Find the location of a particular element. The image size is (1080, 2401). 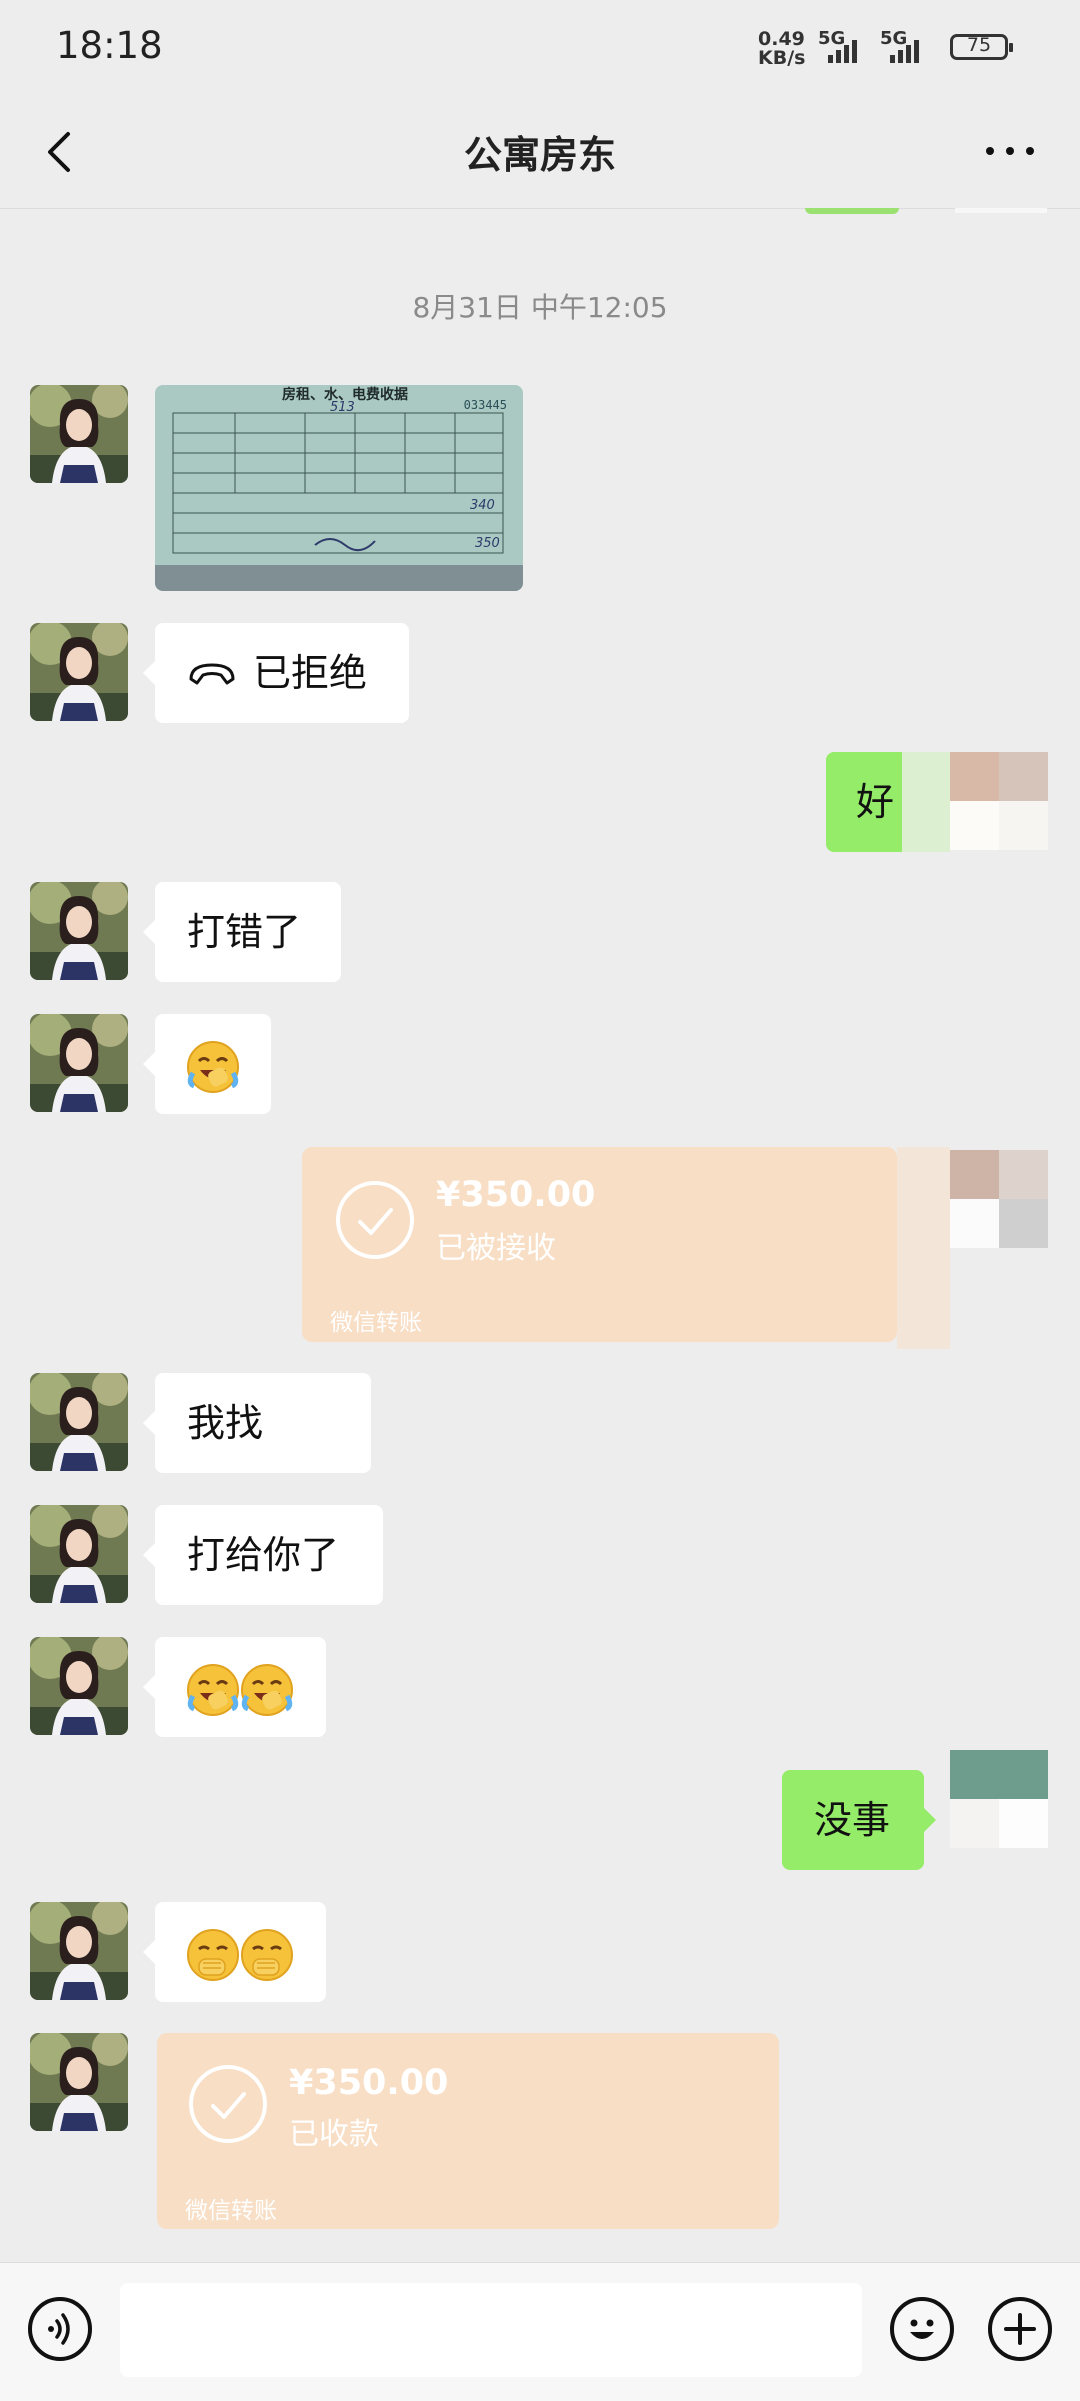

previous-avatar-edge is located at coordinates (1001, 210).